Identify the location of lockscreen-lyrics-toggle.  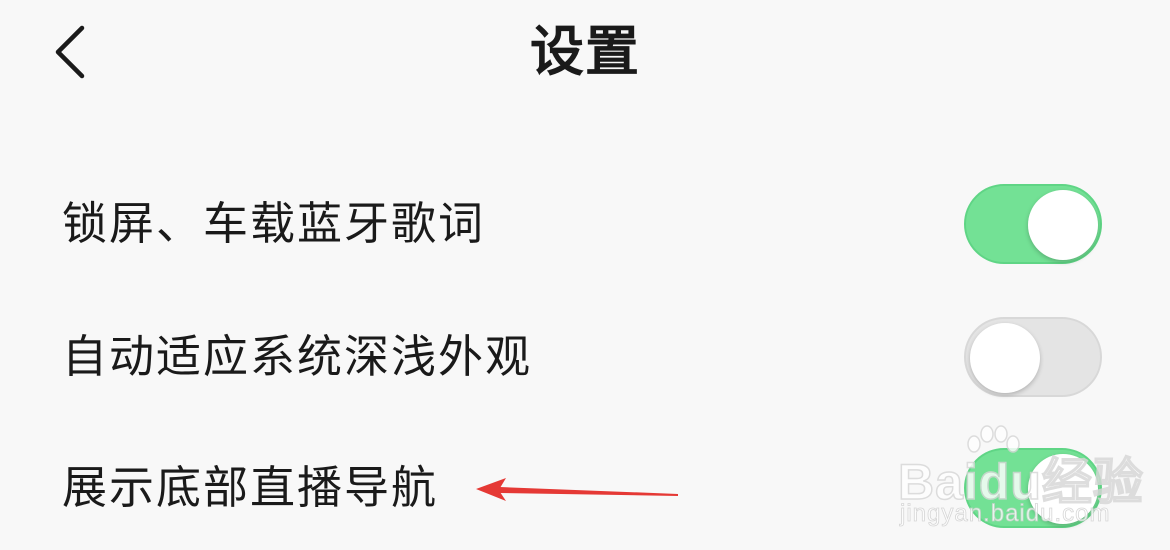
(1033, 224).